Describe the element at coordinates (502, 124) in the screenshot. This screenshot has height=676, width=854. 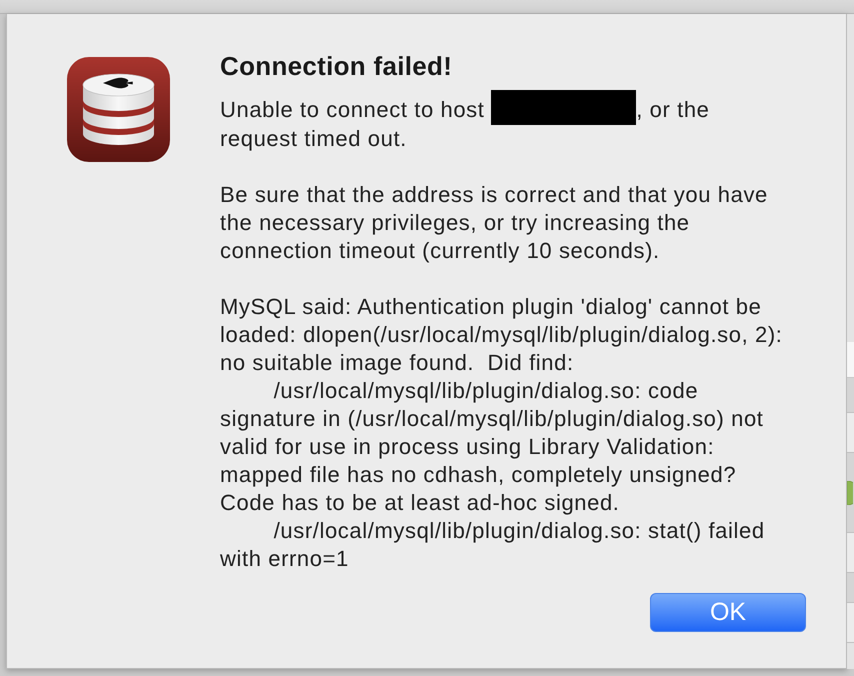
I see `message-text: Unable to connect to host , or the request timed out.` at that location.